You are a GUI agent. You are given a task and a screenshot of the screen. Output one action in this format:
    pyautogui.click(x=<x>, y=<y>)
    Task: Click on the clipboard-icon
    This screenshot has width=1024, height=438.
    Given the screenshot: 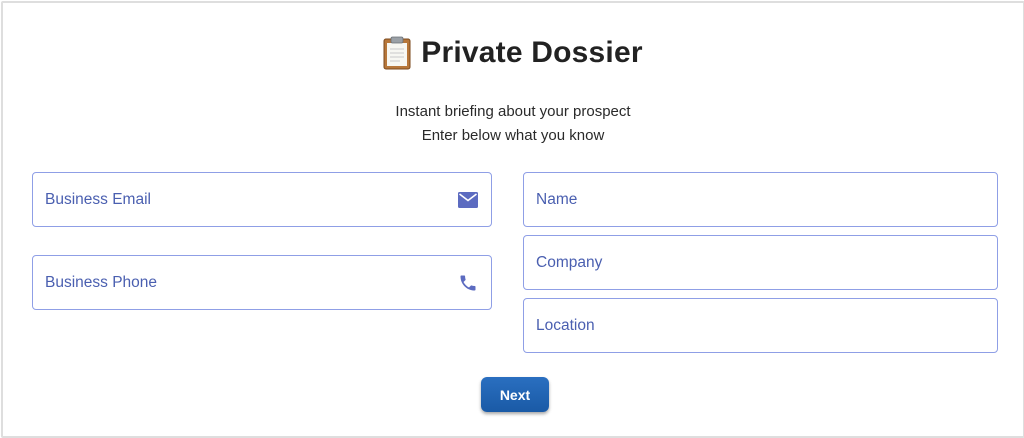 What is the action you would take?
    pyautogui.click(x=397, y=53)
    